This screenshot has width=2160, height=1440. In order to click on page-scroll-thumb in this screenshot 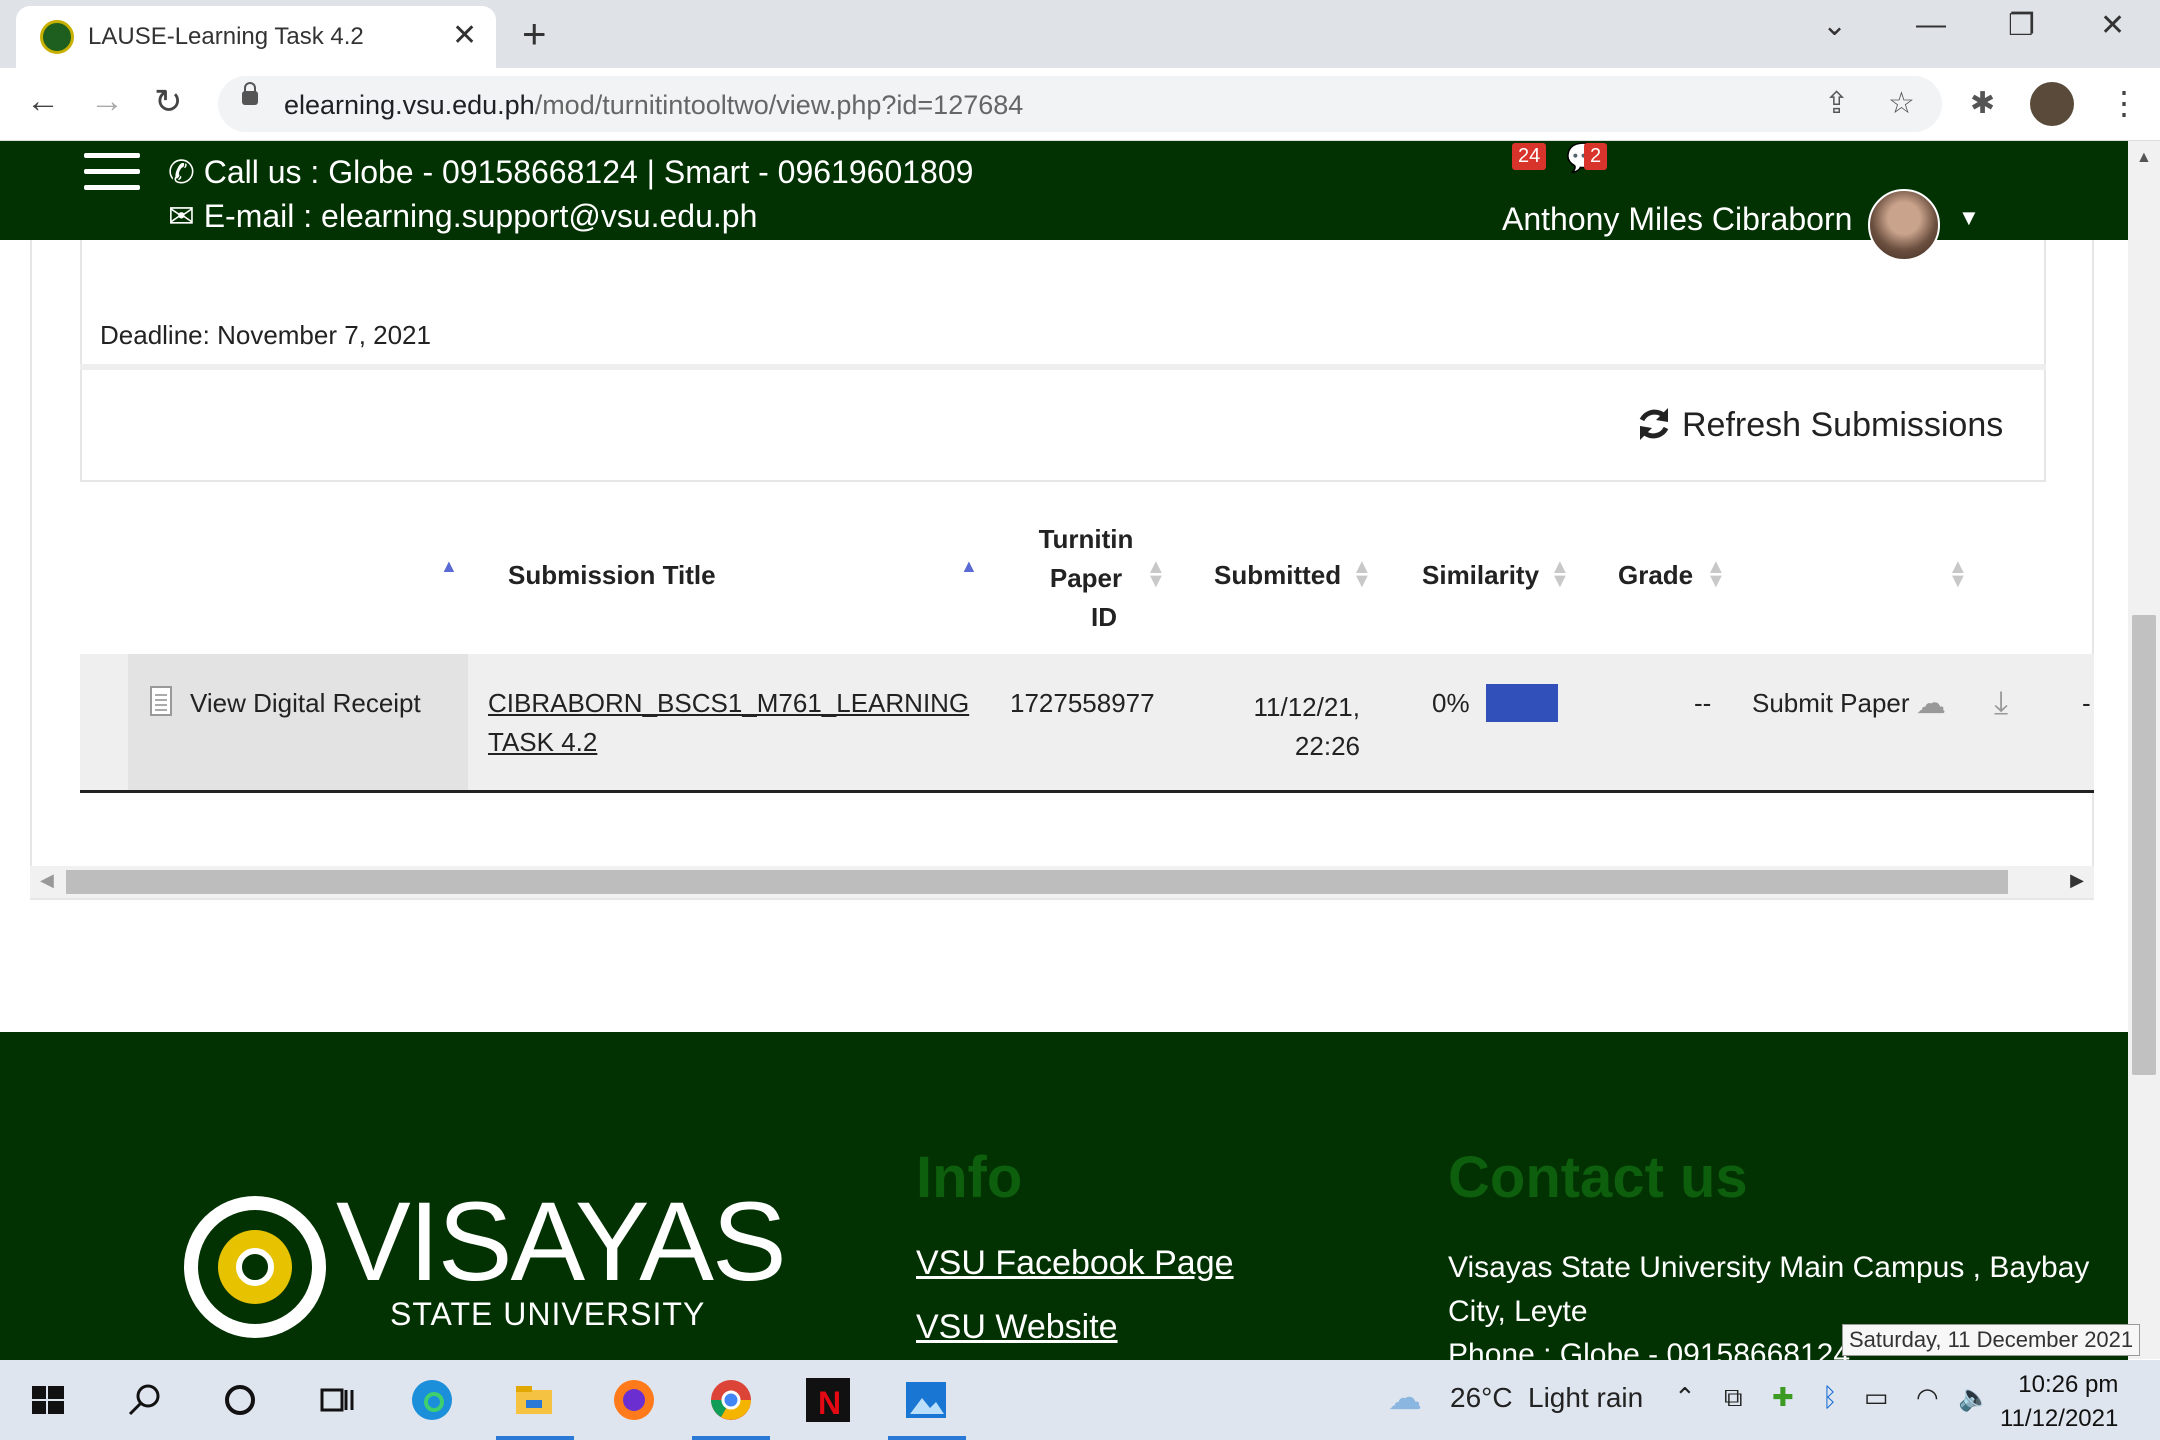, I will do `click(2144, 845)`.